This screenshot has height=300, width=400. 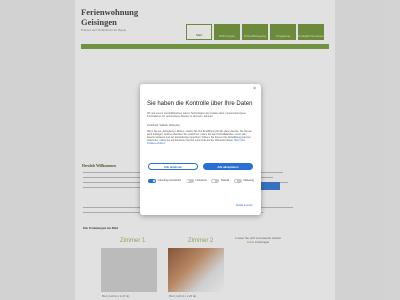 I want to click on close-icon: ×, so click(x=254, y=89).